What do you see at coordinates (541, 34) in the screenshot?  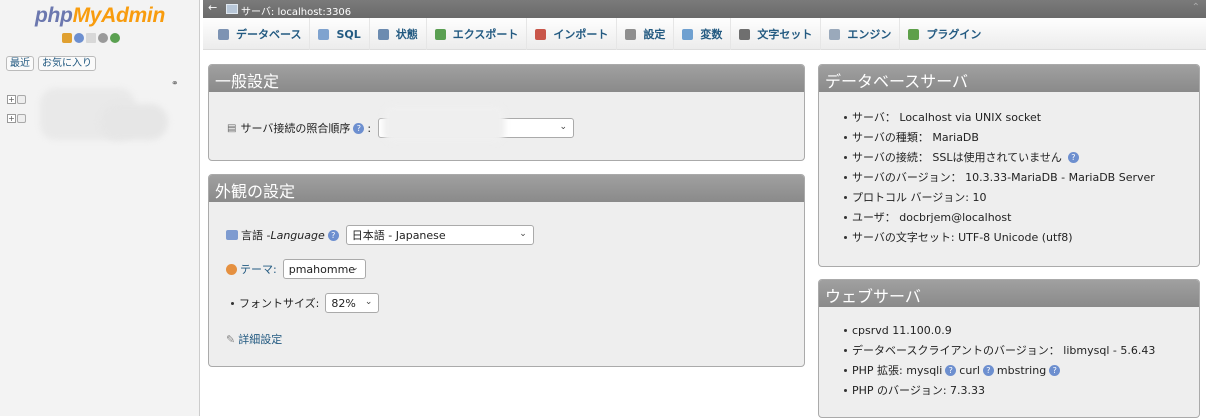 I see `import-icon` at bounding box center [541, 34].